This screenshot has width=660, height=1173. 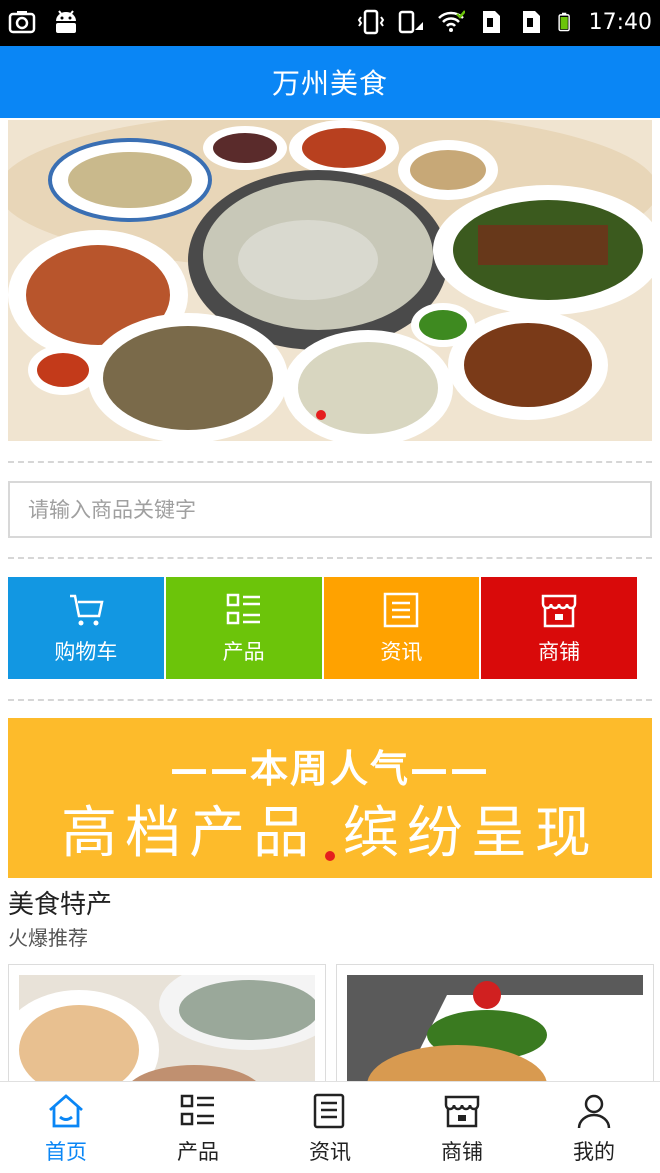 I want to click on section-title: 美食特产, so click(x=60, y=905).